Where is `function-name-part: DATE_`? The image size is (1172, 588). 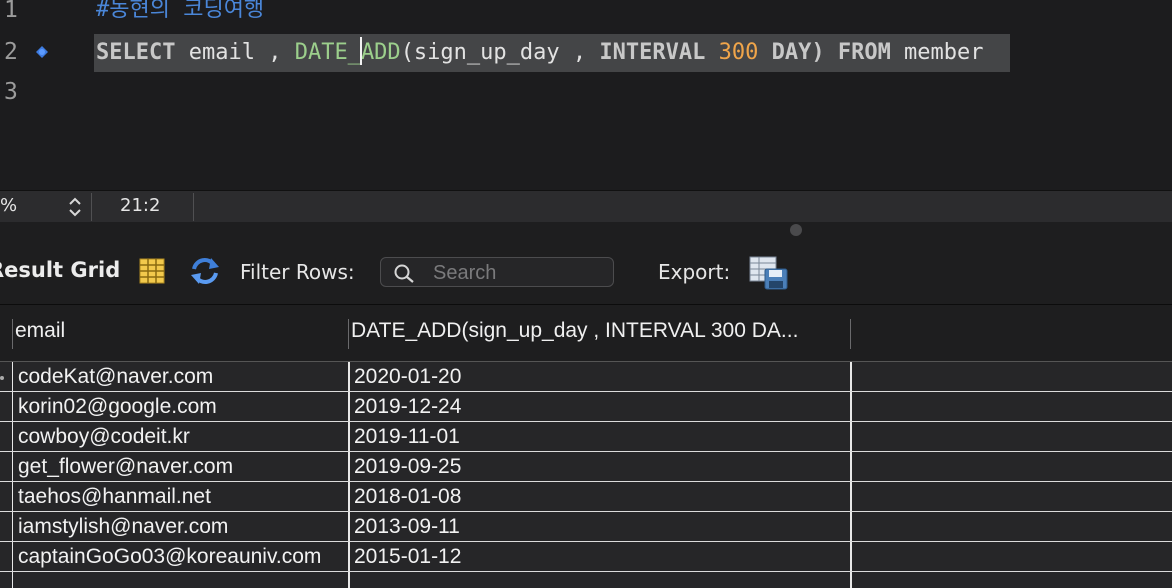 function-name-part: DATE_ is located at coordinates (327, 52).